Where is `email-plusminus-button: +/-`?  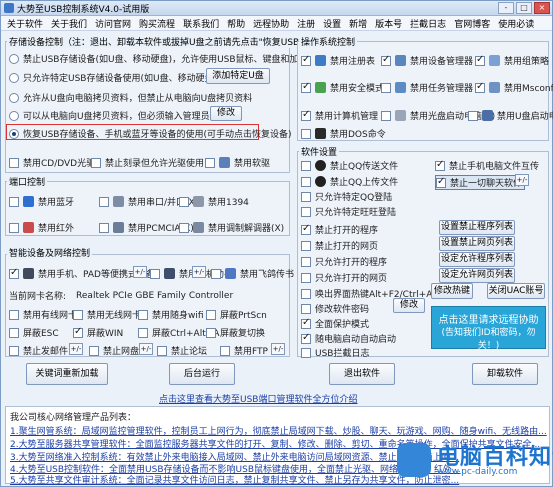 email-plusminus-button: +/- is located at coordinates (76, 349).